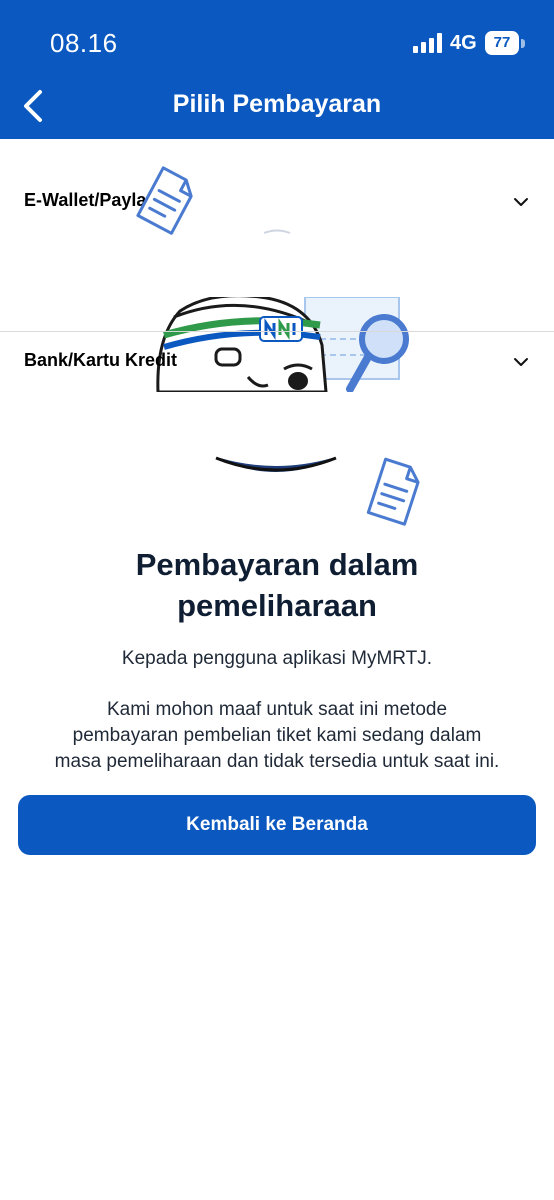  I want to click on mascot-chin-fragment, so click(276, 464).